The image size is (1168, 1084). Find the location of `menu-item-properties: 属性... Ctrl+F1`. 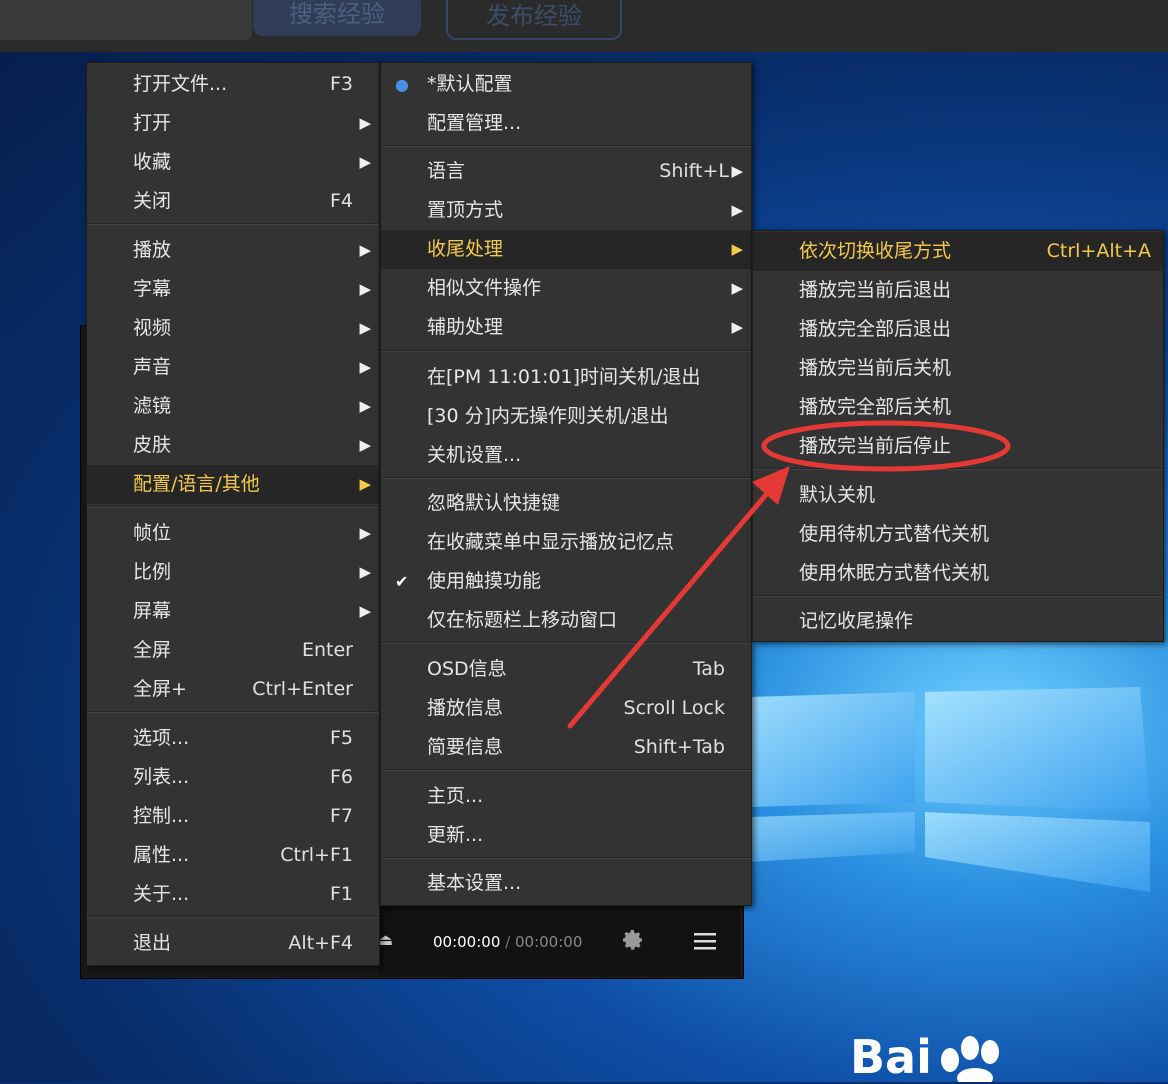

menu-item-properties: 属性... Ctrl+F1 is located at coordinates (233, 855).